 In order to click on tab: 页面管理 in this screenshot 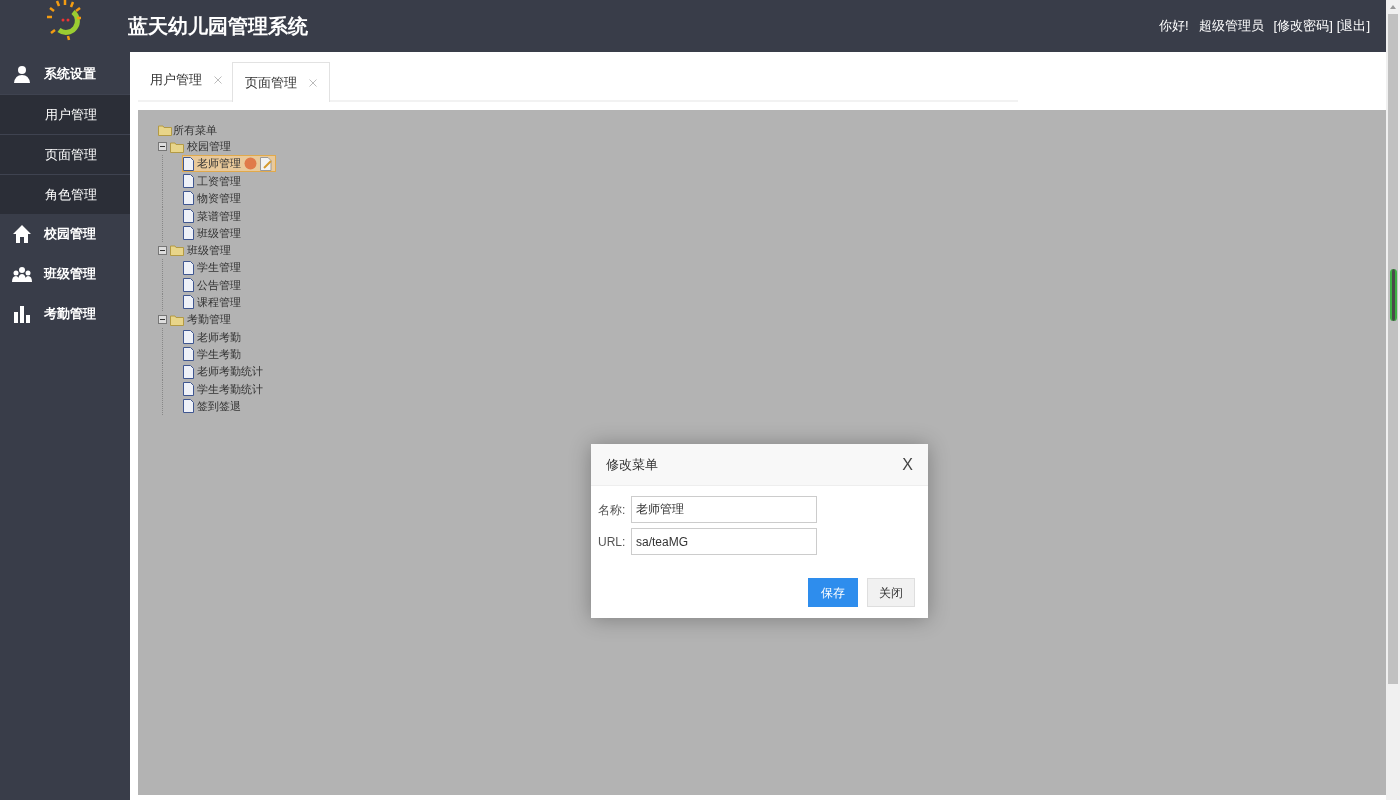, I will do `click(281, 82)`.